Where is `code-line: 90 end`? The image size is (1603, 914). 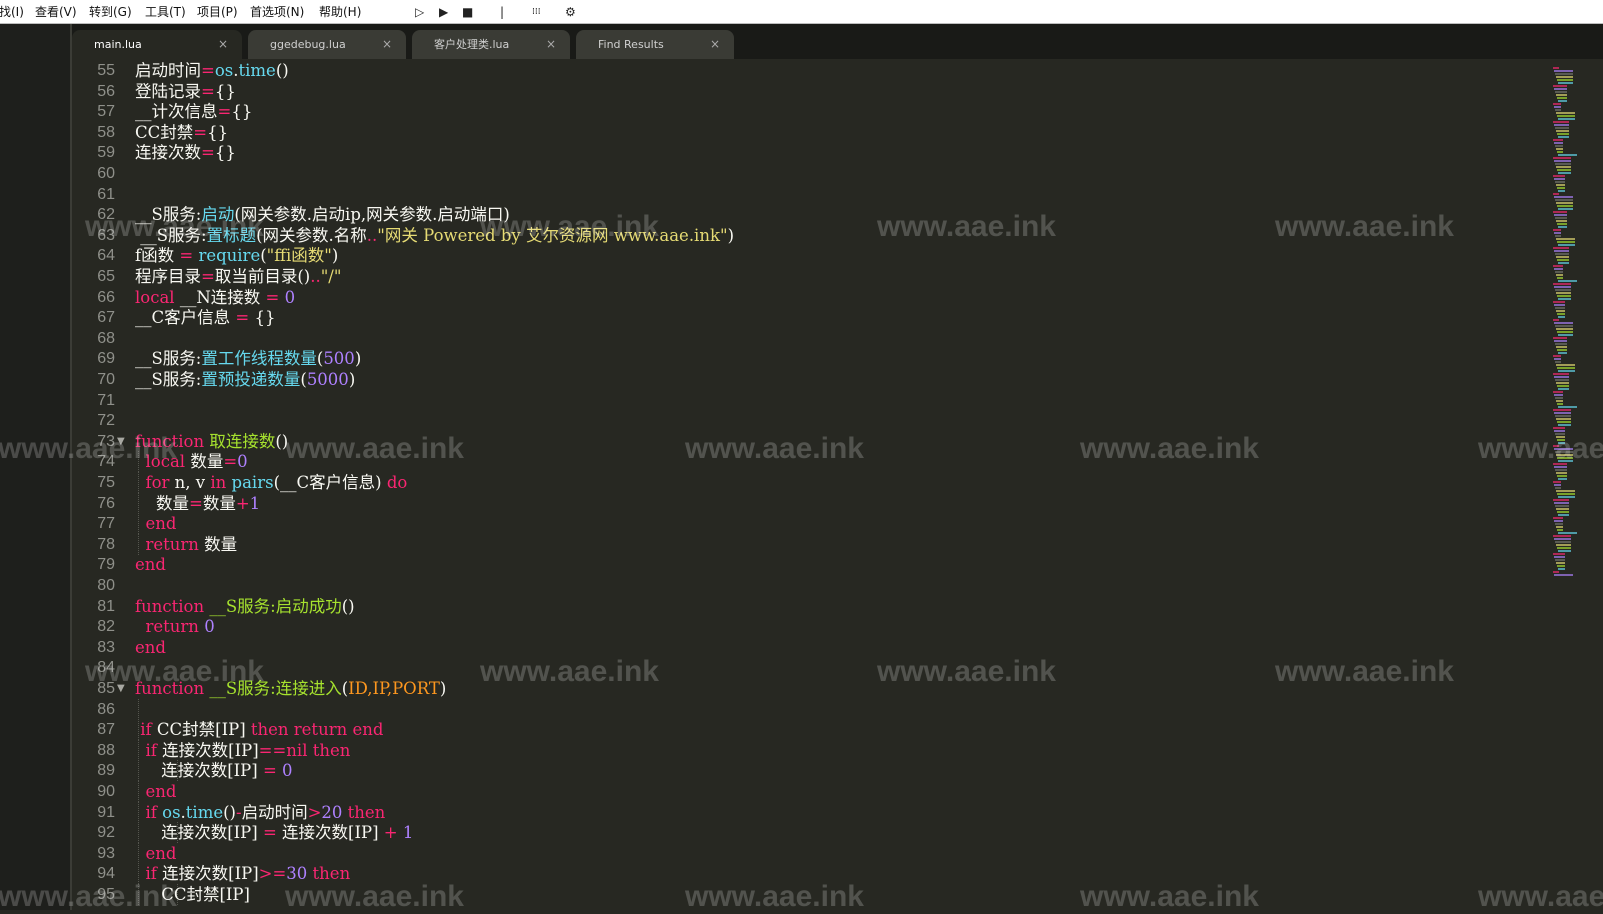 code-line: 90 end is located at coordinates (811, 791).